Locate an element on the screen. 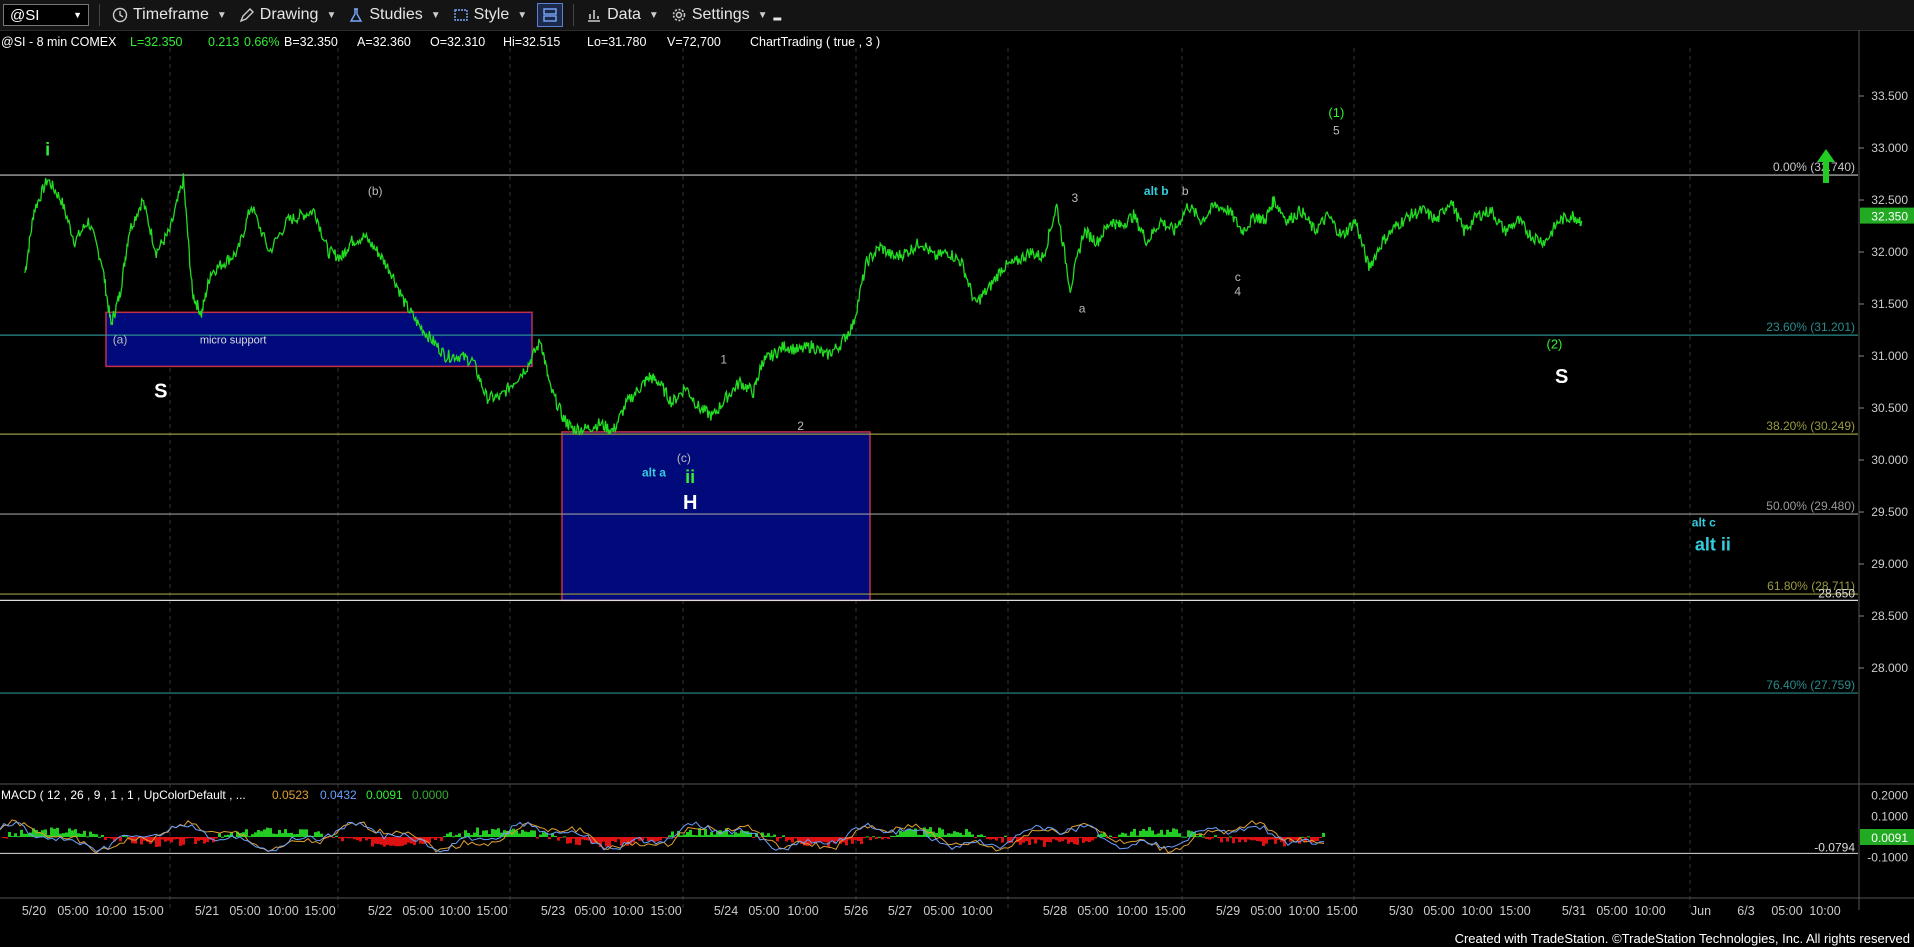  drawing-menu: Drawing ▼ is located at coordinates (287, 15).